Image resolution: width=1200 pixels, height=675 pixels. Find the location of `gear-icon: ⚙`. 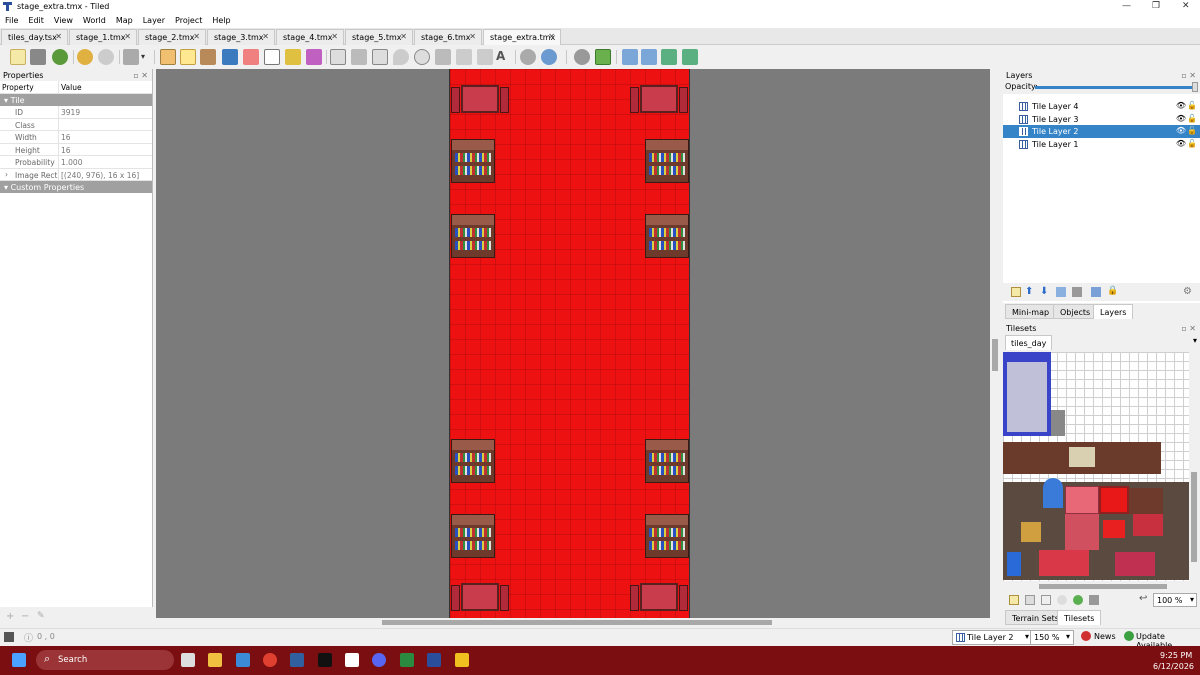

gear-icon: ⚙ is located at coordinates (1187, 291).